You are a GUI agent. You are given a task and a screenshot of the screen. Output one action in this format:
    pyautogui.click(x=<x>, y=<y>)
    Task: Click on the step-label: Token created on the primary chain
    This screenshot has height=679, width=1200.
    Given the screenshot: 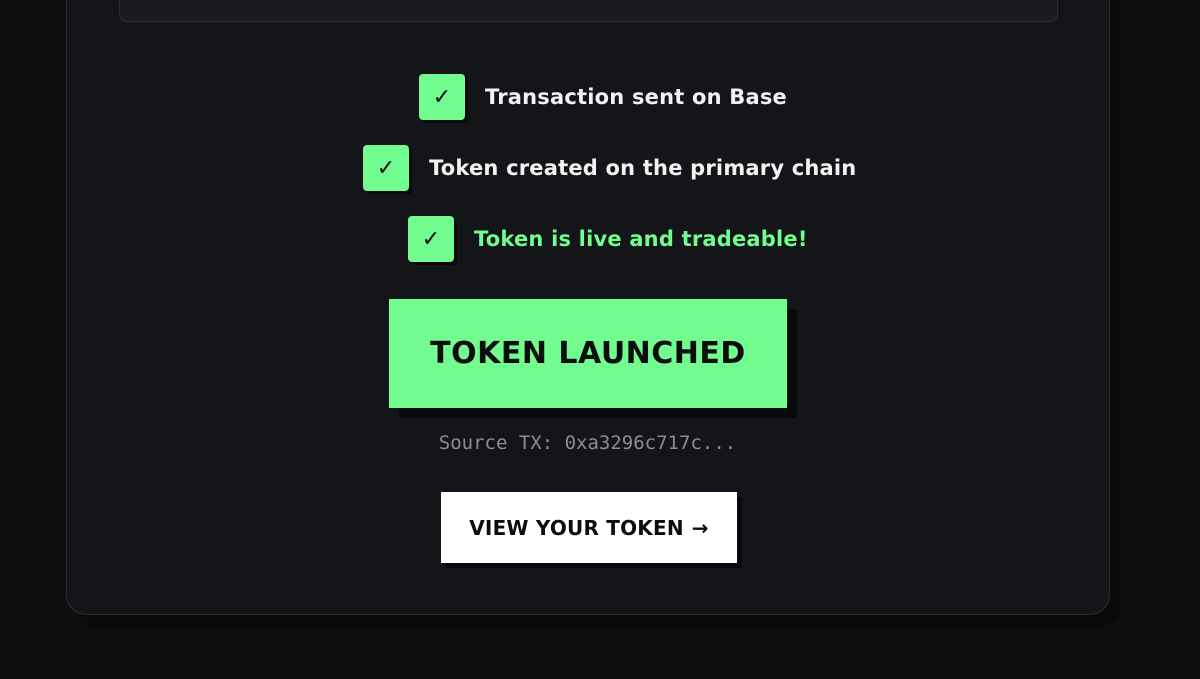 What is the action you would take?
    pyautogui.click(x=643, y=168)
    